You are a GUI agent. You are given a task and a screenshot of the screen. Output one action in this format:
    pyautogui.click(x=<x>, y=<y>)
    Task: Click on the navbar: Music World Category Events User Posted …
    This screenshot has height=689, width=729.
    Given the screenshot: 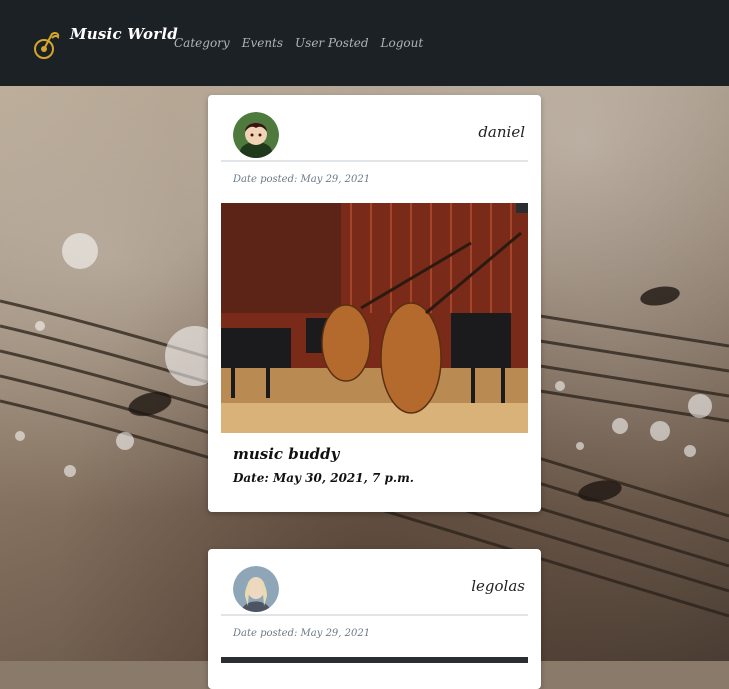 What is the action you would take?
    pyautogui.click(x=364, y=43)
    